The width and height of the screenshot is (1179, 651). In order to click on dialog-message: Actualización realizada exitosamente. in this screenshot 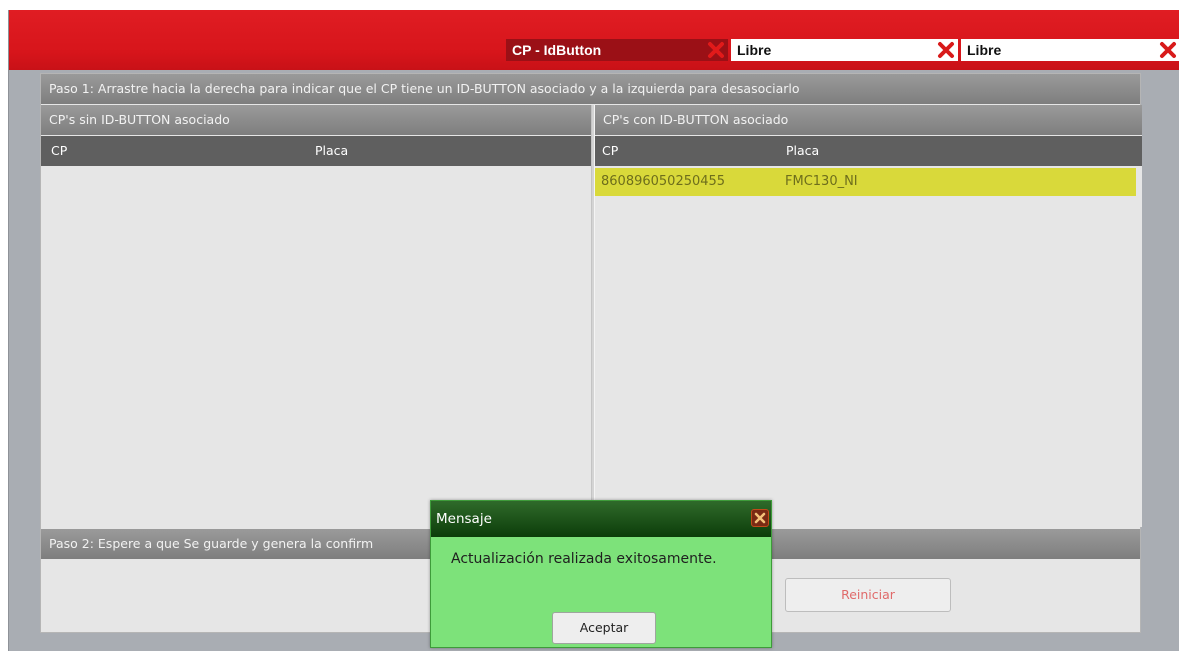, I will do `click(584, 559)`.